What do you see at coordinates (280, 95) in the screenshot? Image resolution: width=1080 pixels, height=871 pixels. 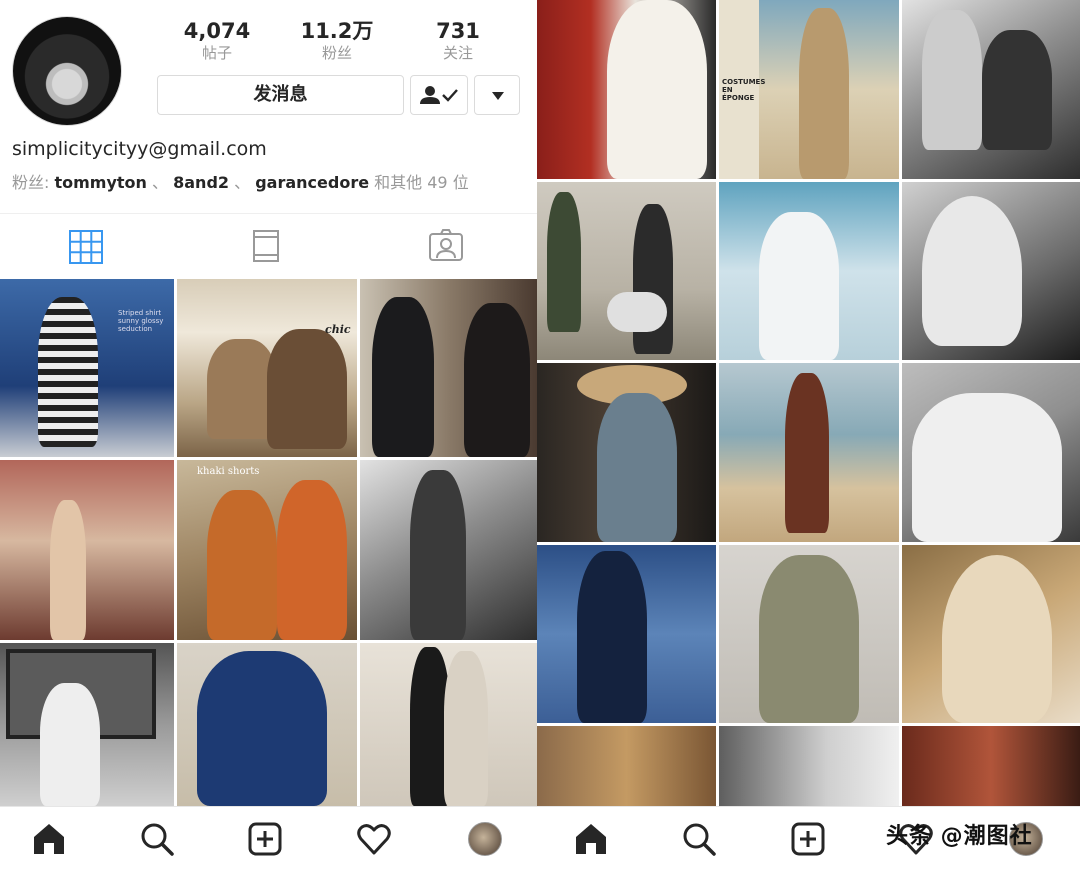 I see `message-button: 发消息` at bounding box center [280, 95].